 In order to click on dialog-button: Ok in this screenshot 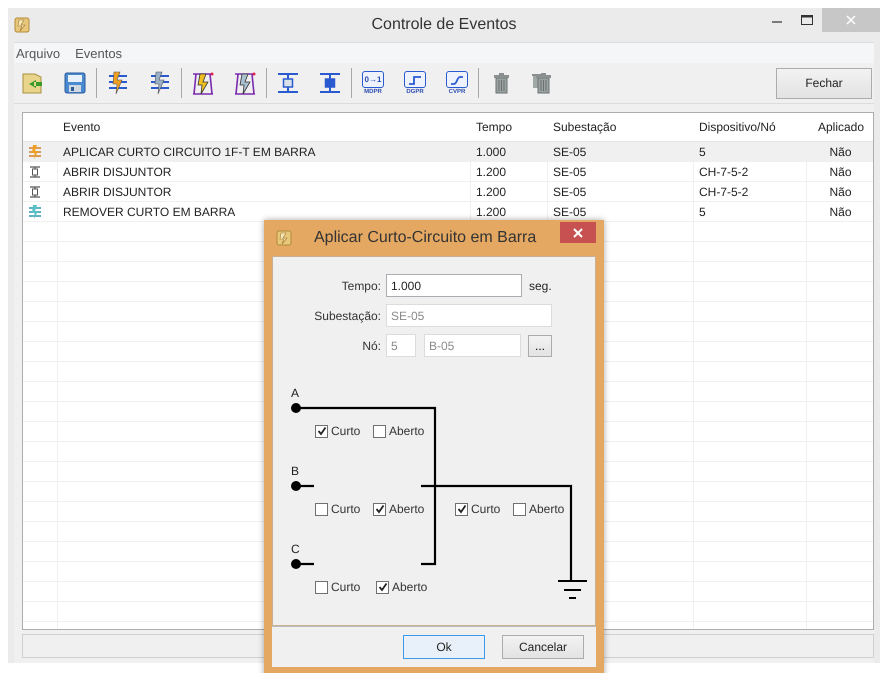, I will do `click(444, 647)`.